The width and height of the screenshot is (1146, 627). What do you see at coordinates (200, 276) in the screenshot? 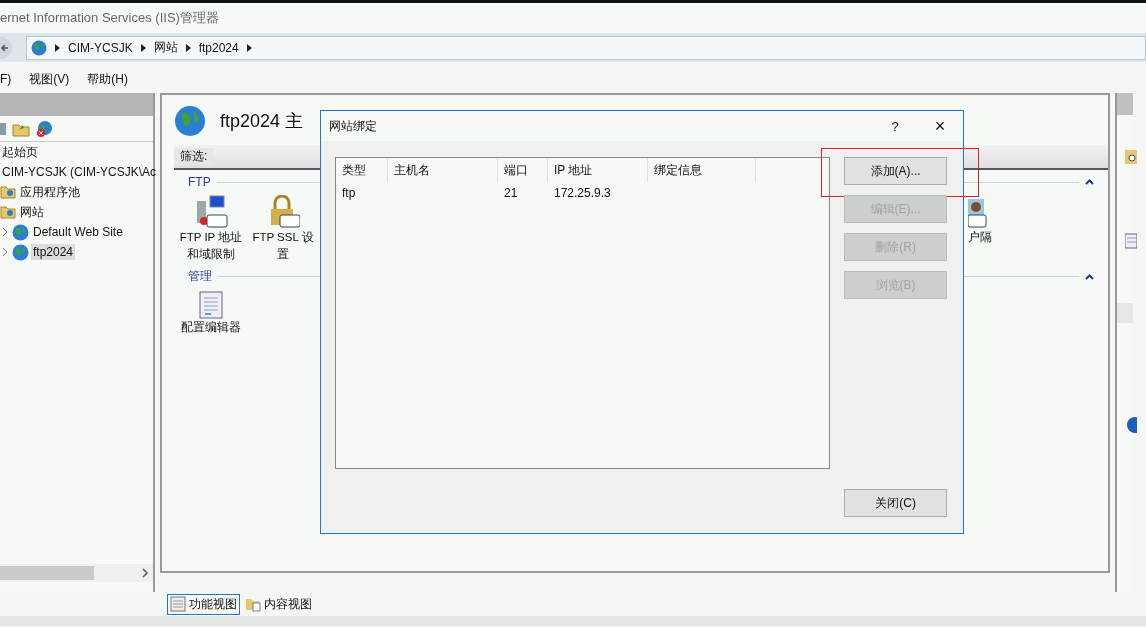
I see `group-title: 管理` at bounding box center [200, 276].